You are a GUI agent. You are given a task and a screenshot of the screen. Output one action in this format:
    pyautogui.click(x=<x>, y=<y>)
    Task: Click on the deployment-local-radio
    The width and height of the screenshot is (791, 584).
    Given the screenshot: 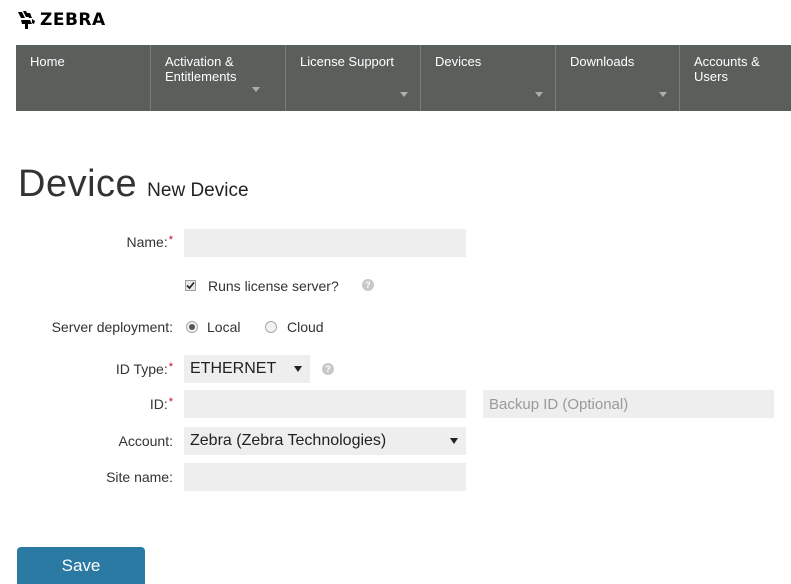 What is the action you would take?
    pyautogui.click(x=192, y=327)
    